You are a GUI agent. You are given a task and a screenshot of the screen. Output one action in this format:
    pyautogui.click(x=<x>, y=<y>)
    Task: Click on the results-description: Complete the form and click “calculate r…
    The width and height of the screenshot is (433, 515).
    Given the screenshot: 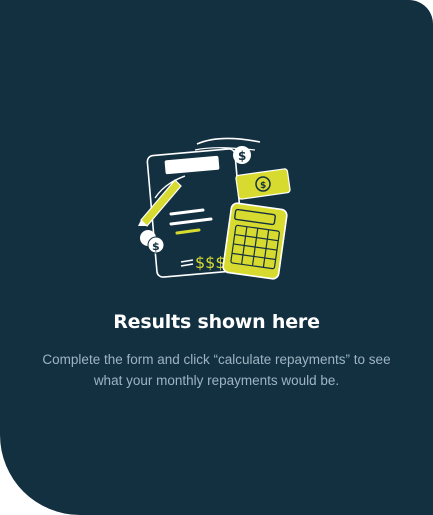 What is the action you would take?
    pyautogui.click(x=216, y=370)
    